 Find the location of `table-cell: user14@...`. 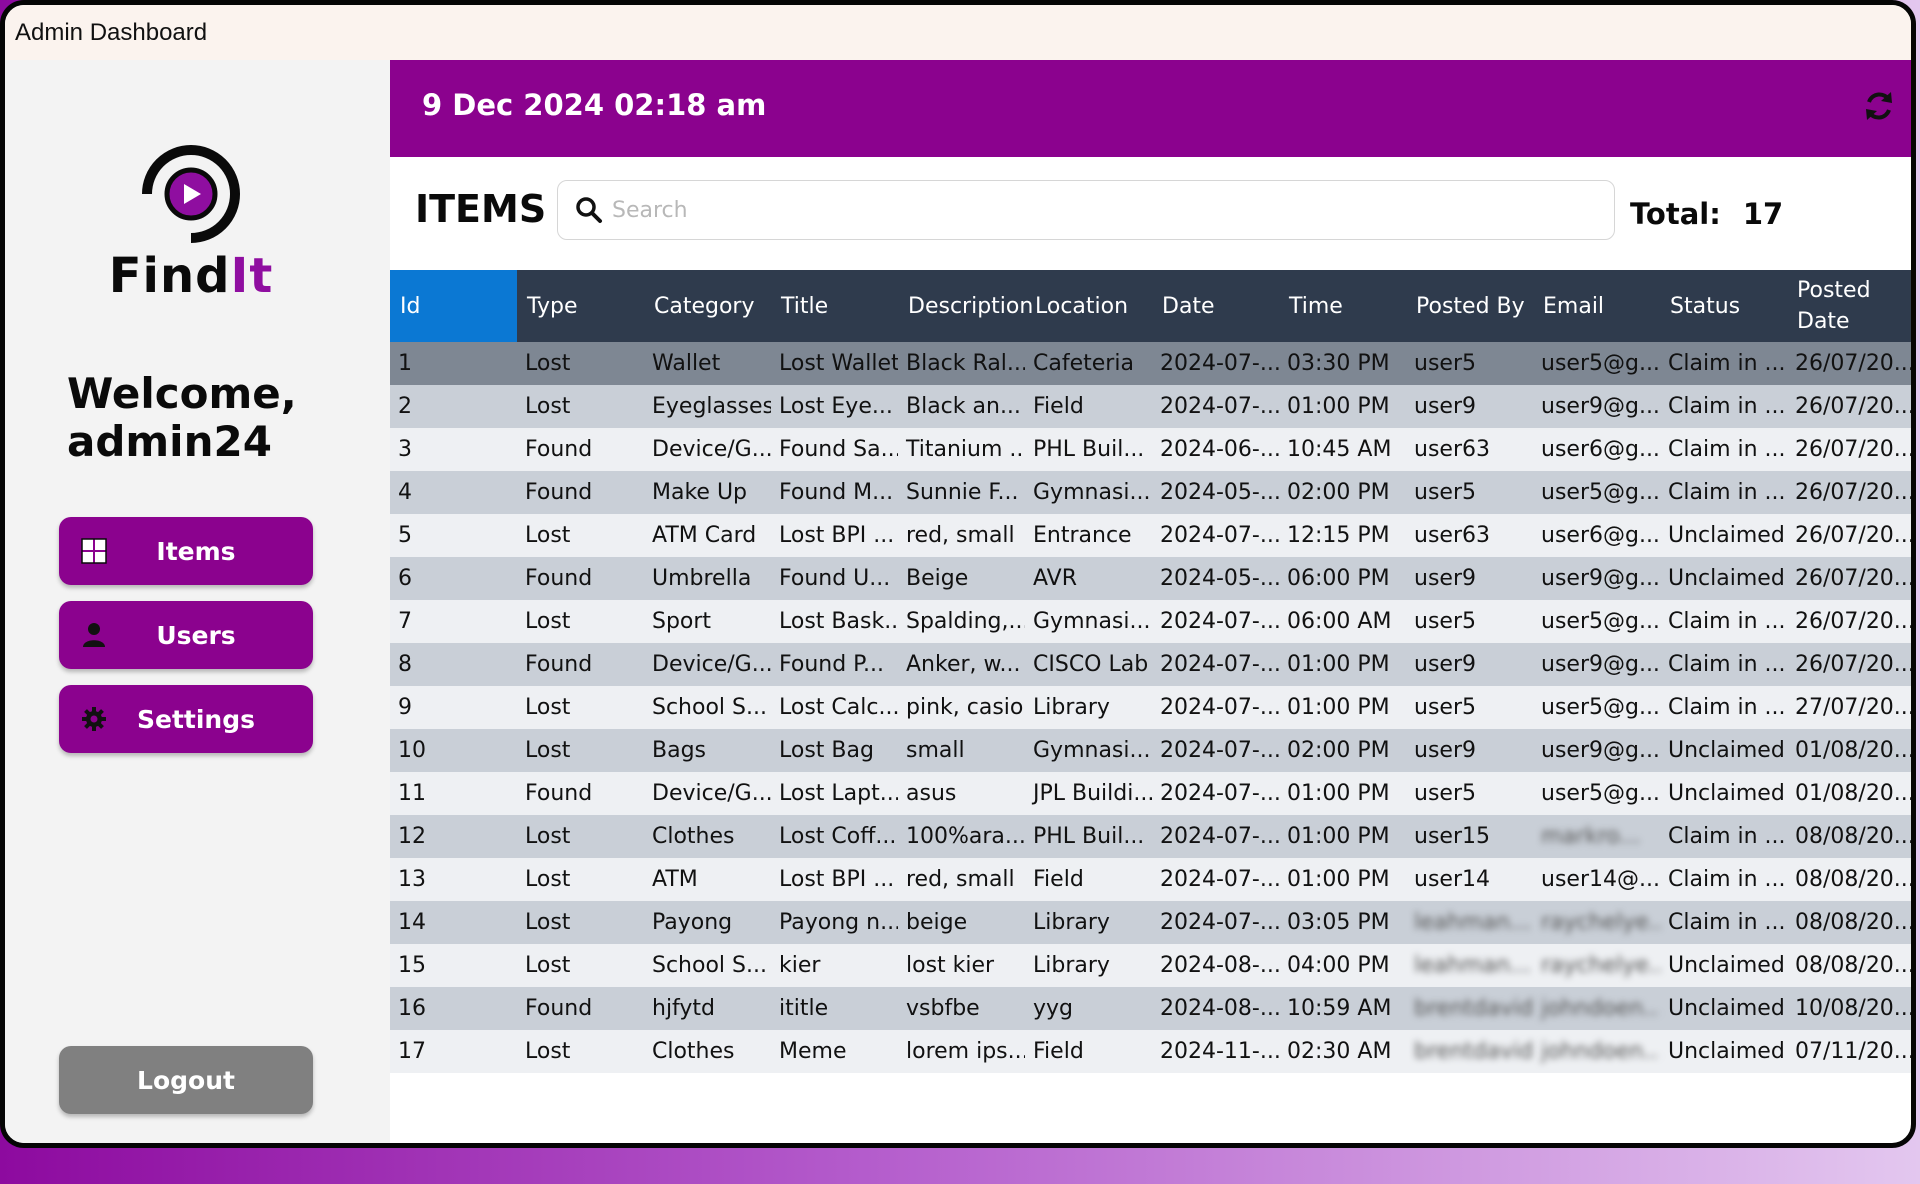

table-cell: user14@... is located at coordinates (1600, 879).